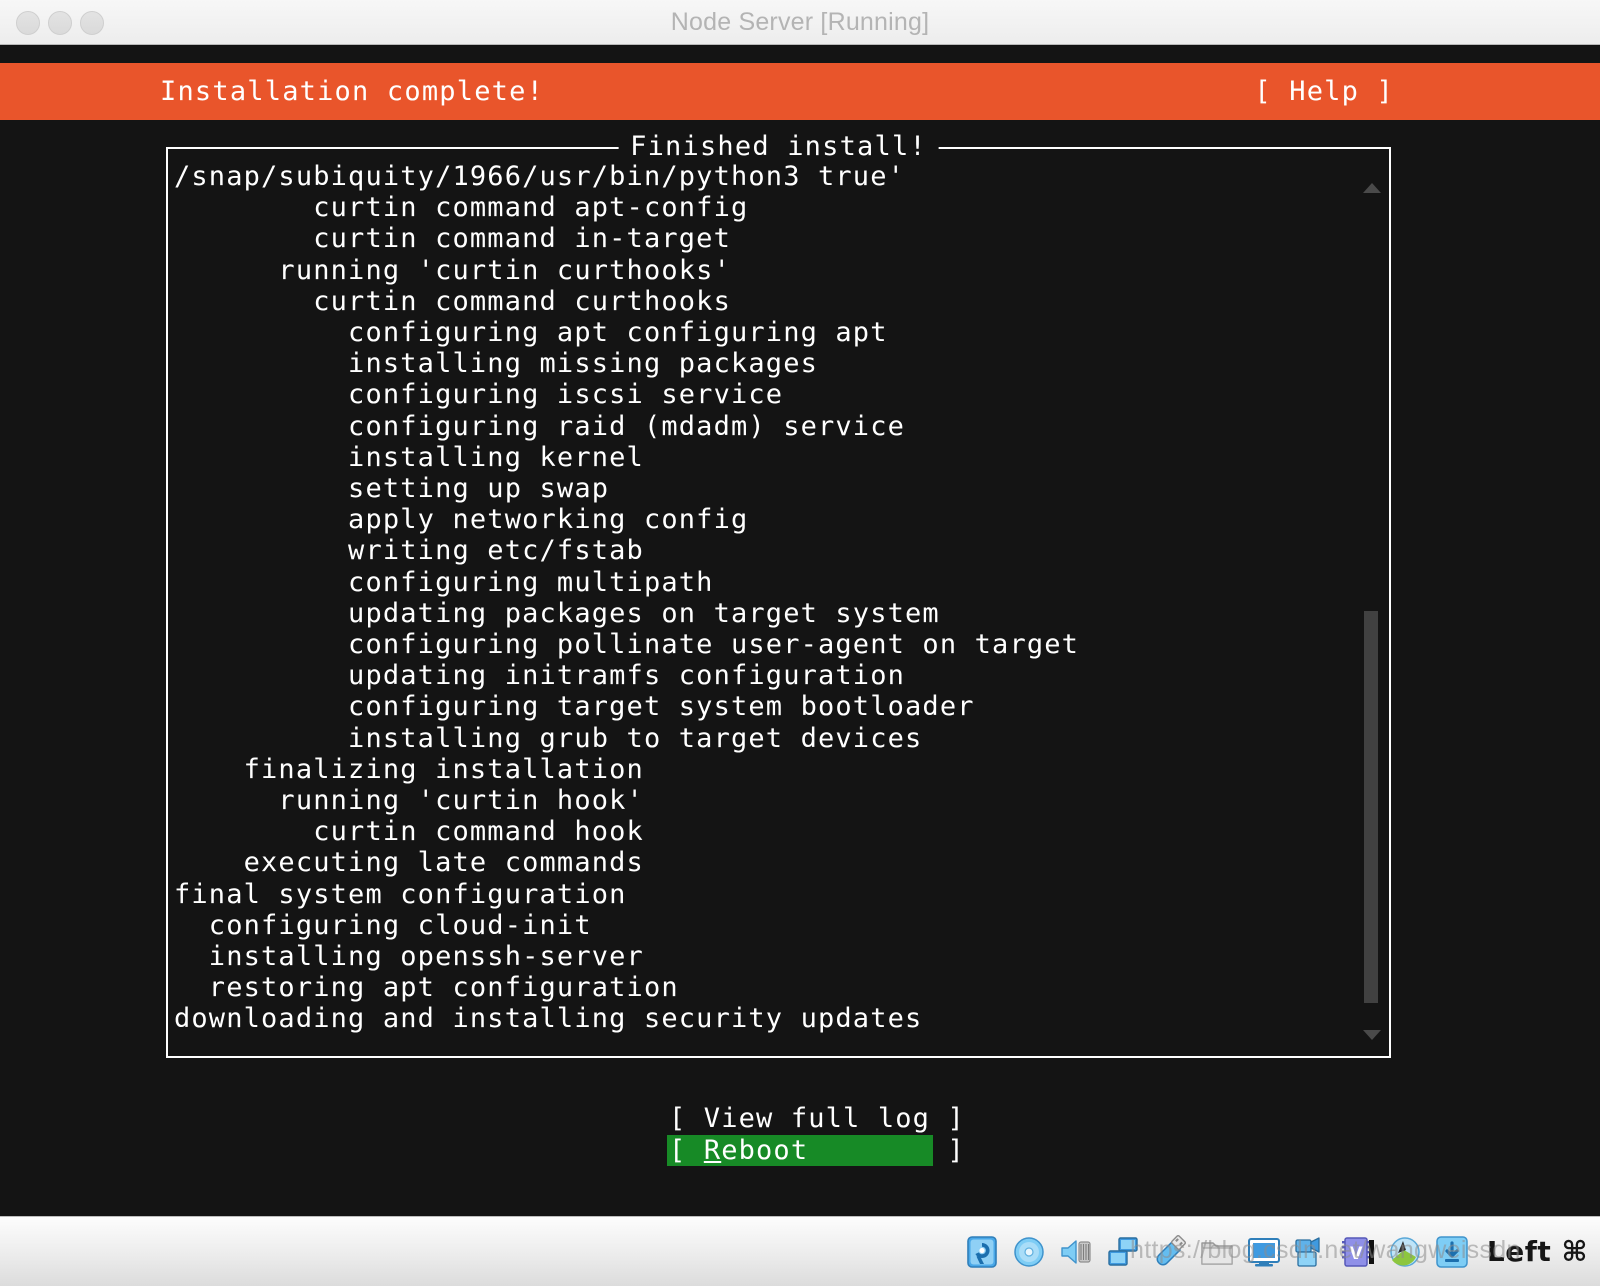  Describe the element at coordinates (496, 364) in the screenshot. I see `log-line: installing missing packages` at that location.